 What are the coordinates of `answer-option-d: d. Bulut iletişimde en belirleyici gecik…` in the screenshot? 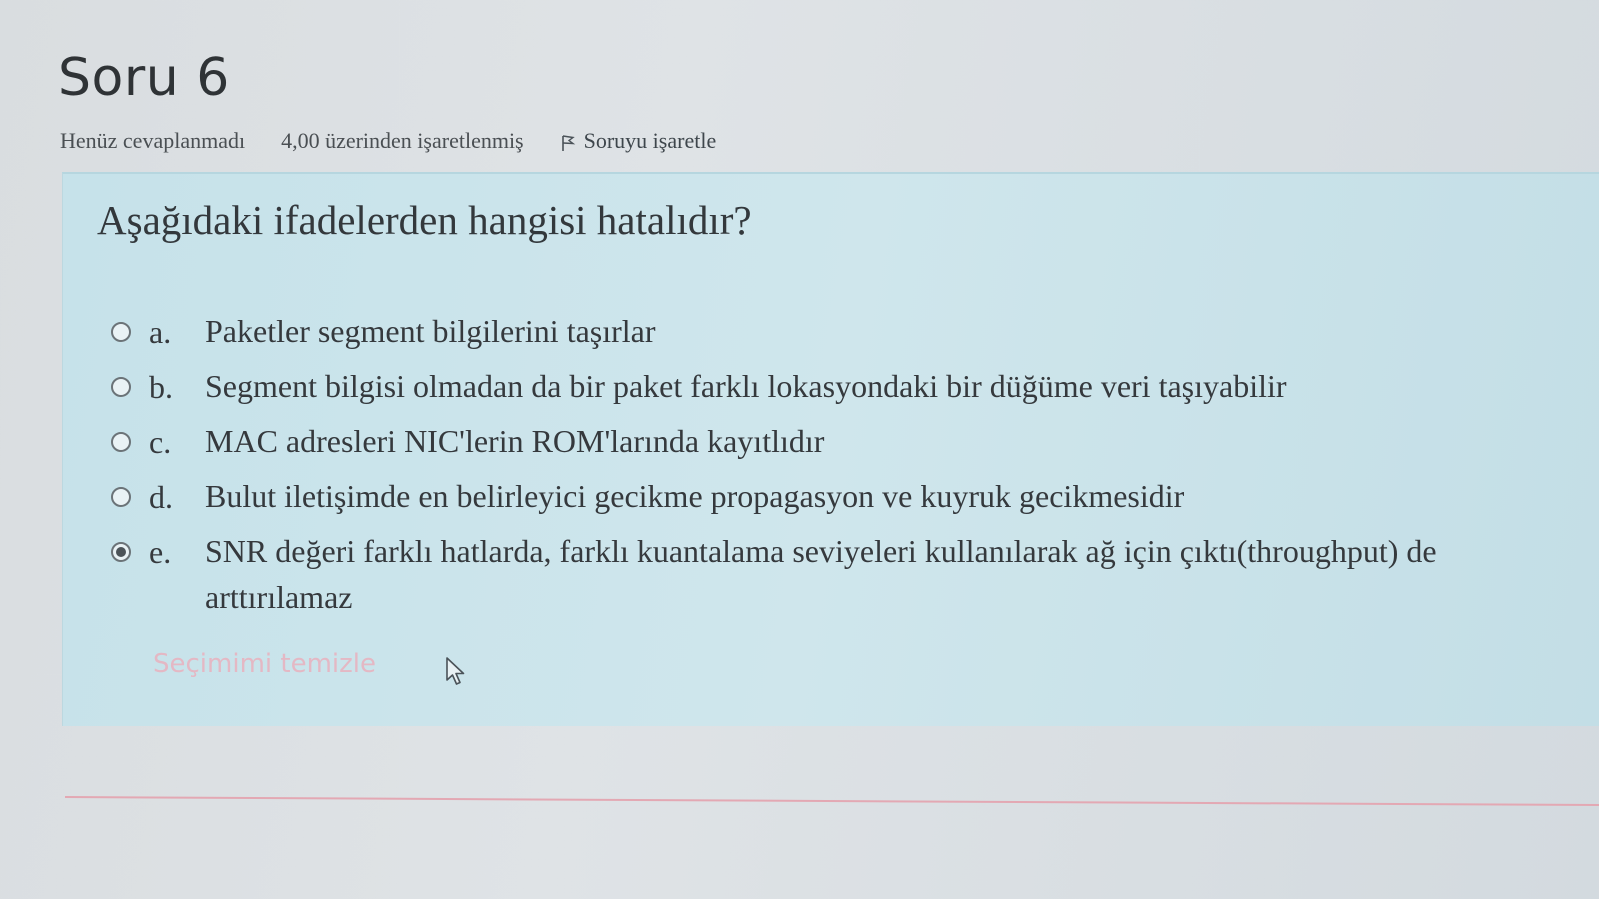 It's located at (855, 506).